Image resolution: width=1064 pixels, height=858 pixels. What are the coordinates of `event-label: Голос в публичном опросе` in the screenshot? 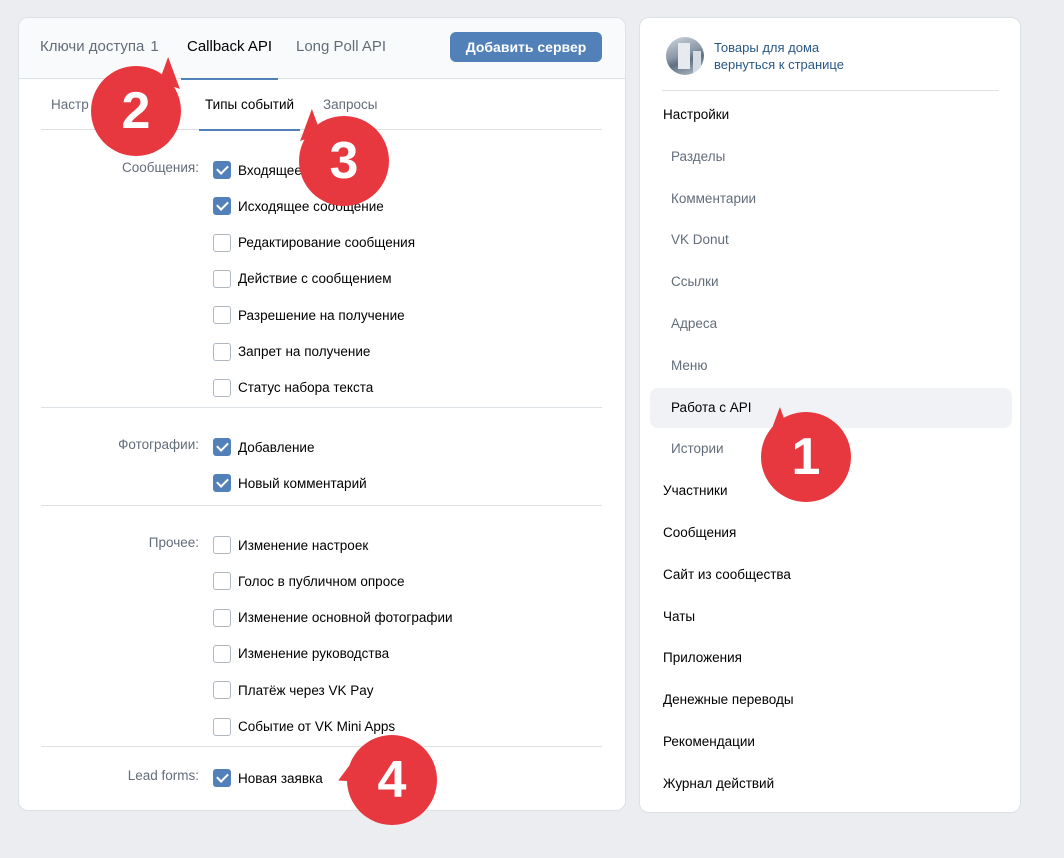 It's located at (321, 581).